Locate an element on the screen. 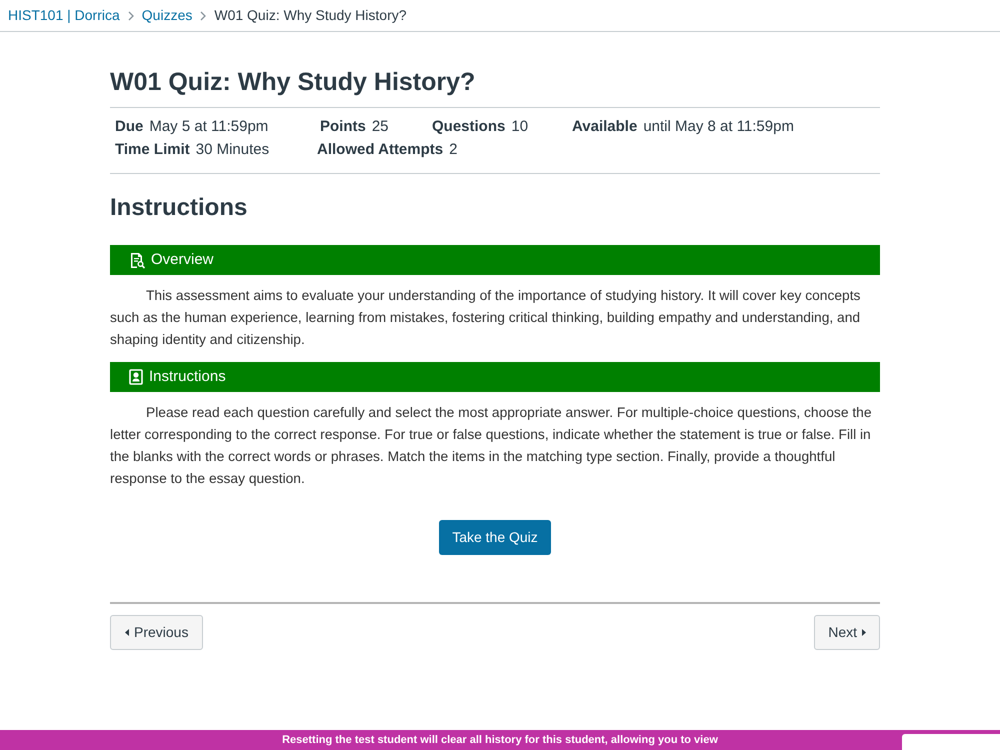  detail-label: Allowed Attempts is located at coordinates (380, 150).